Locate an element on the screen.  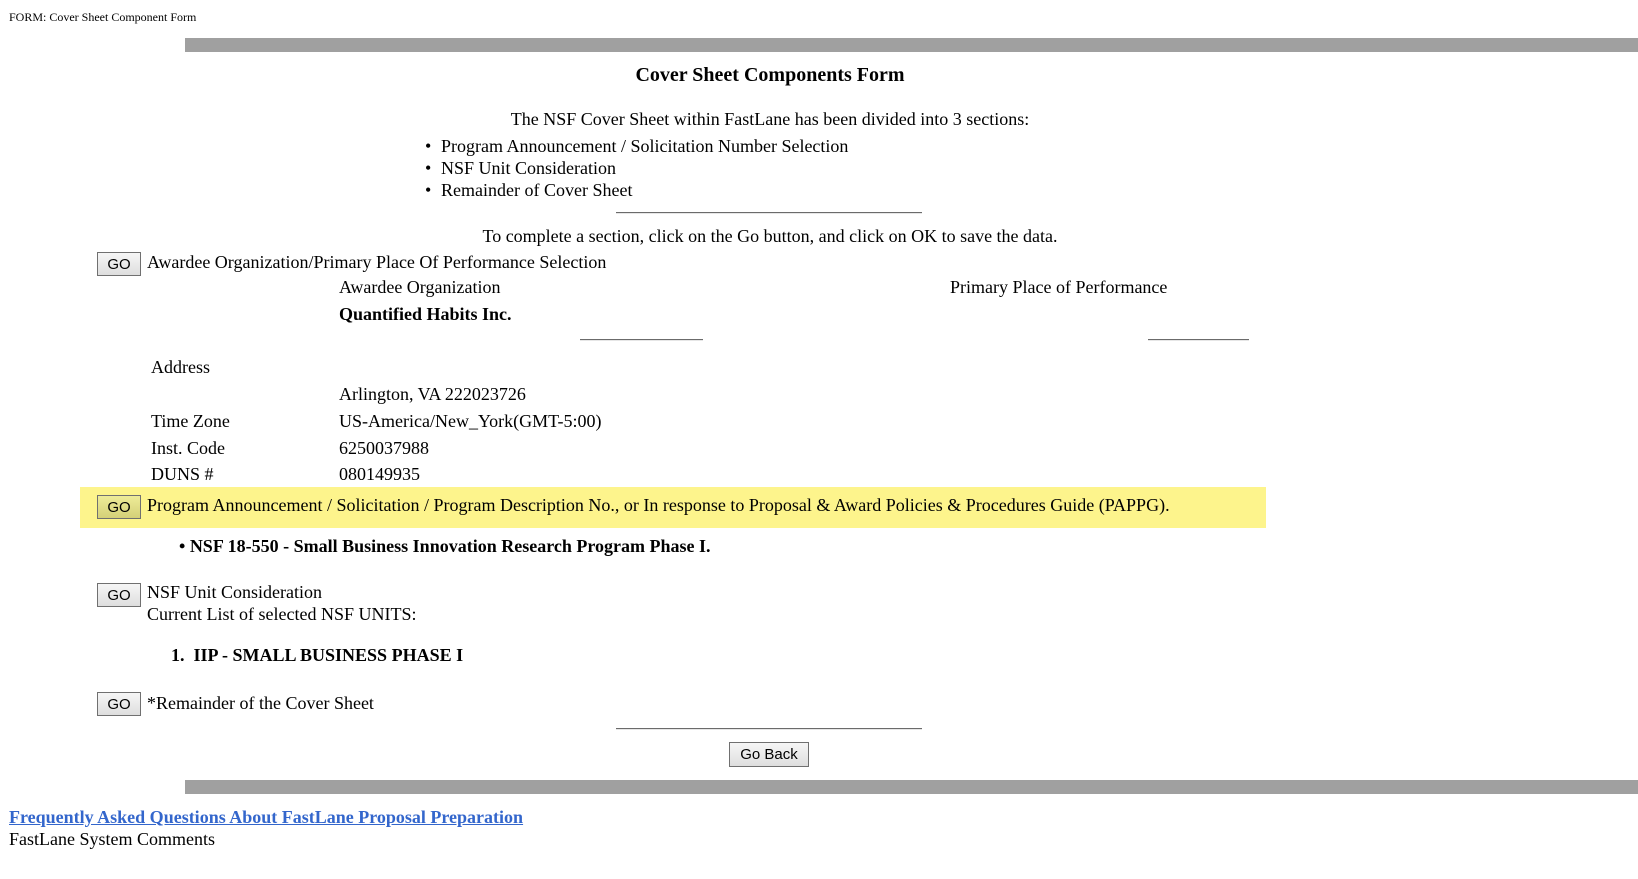
time-zone-value: US-America/New_York(GMT-5:00) is located at coordinates (470, 421).